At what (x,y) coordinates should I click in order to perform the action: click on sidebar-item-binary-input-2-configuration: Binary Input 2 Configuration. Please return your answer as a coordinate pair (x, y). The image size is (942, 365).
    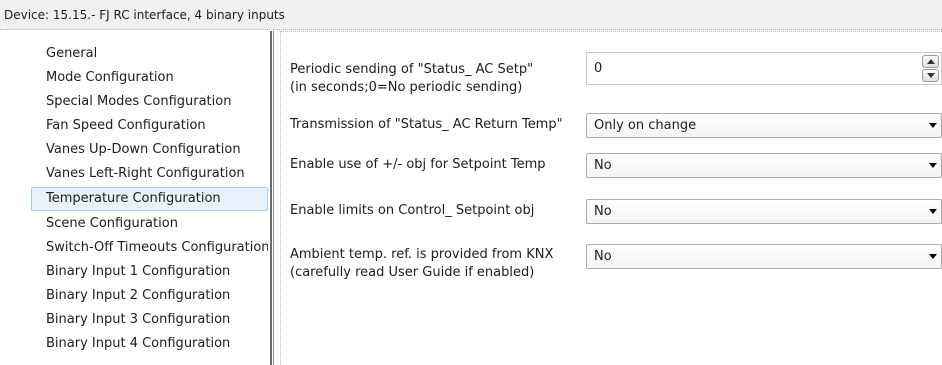
    Looking at the image, I should click on (149, 296).